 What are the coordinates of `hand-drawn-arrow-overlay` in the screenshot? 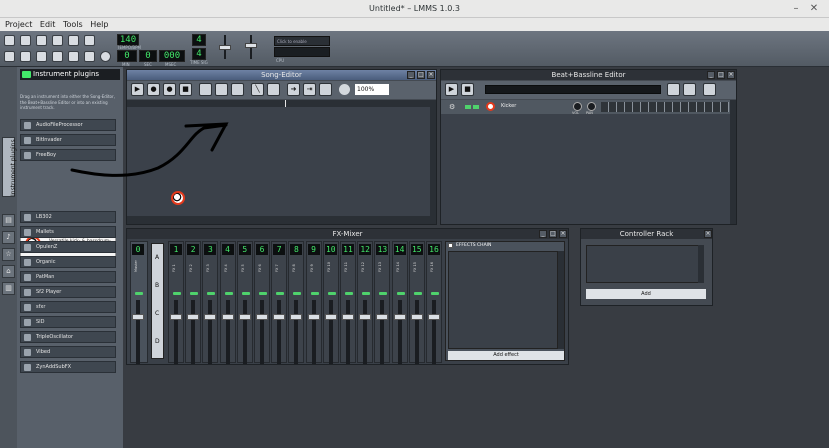 It's located at (149, 149).